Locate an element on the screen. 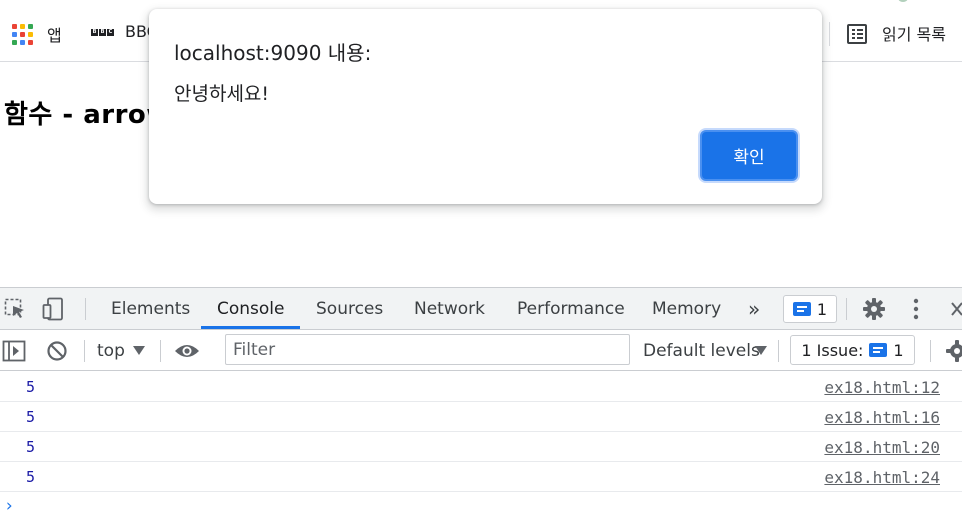  context-dropdown-icon is located at coordinates (139, 351).